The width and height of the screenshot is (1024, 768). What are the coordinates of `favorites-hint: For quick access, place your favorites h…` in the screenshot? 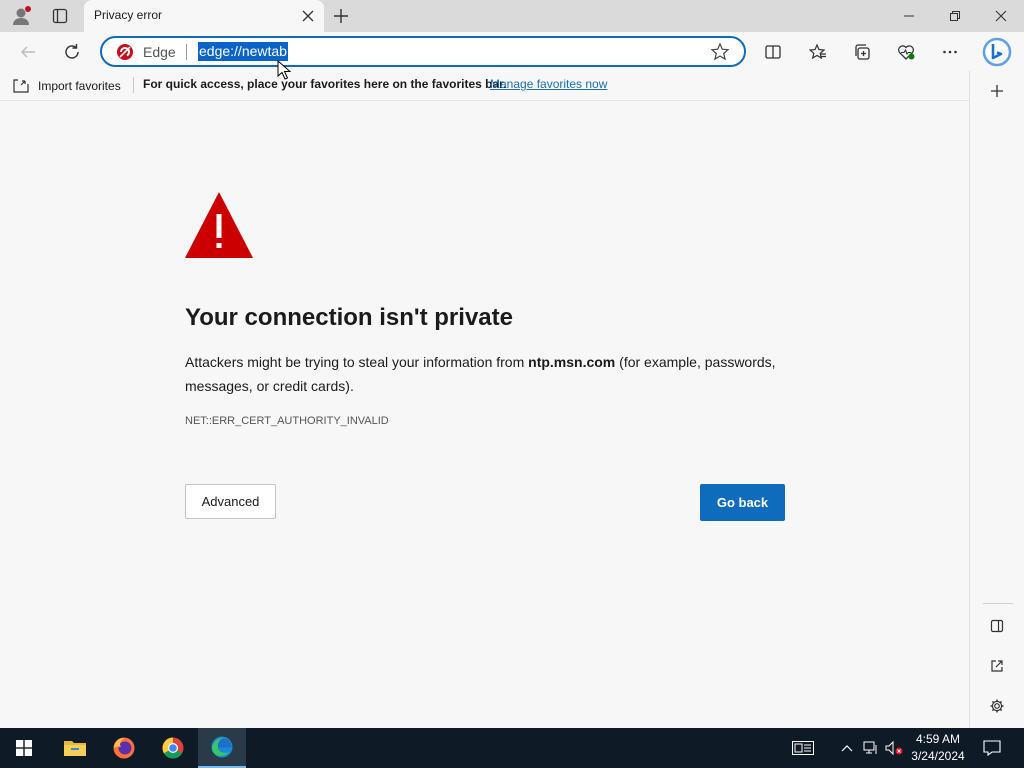 It's located at (325, 84).